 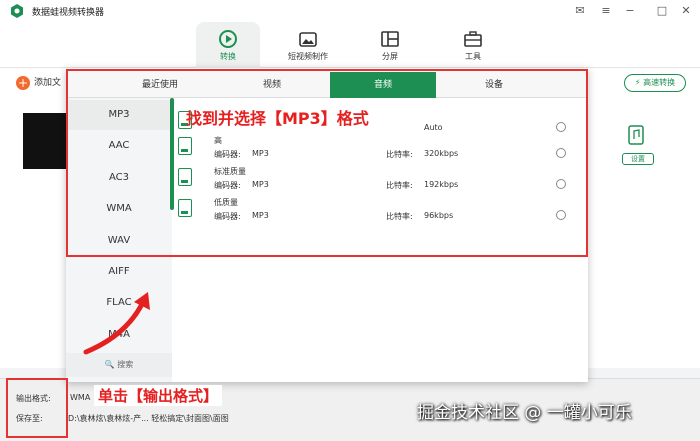 What do you see at coordinates (148, 418) in the screenshot?
I see `save-path-field: D:\袁林炫\袁林炫-产... 轻松搞定\封面图\面图` at bounding box center [148, 418].